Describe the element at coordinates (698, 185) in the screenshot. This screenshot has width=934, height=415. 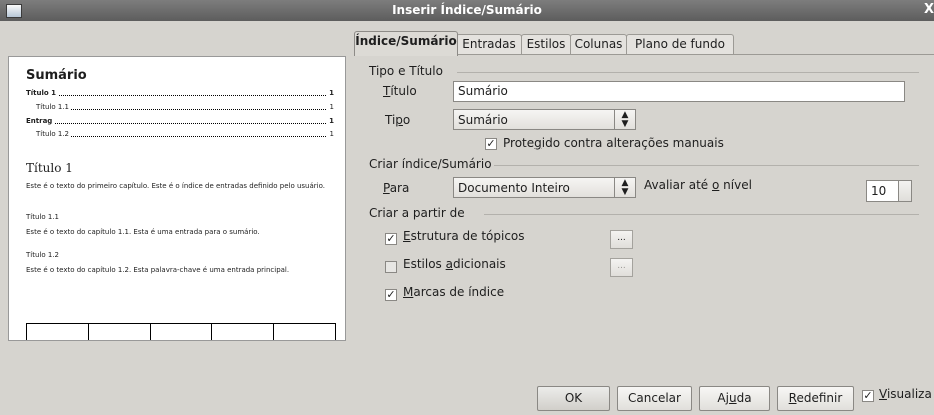
I see `eval-level-label: Avaliar até o nível` at that location.